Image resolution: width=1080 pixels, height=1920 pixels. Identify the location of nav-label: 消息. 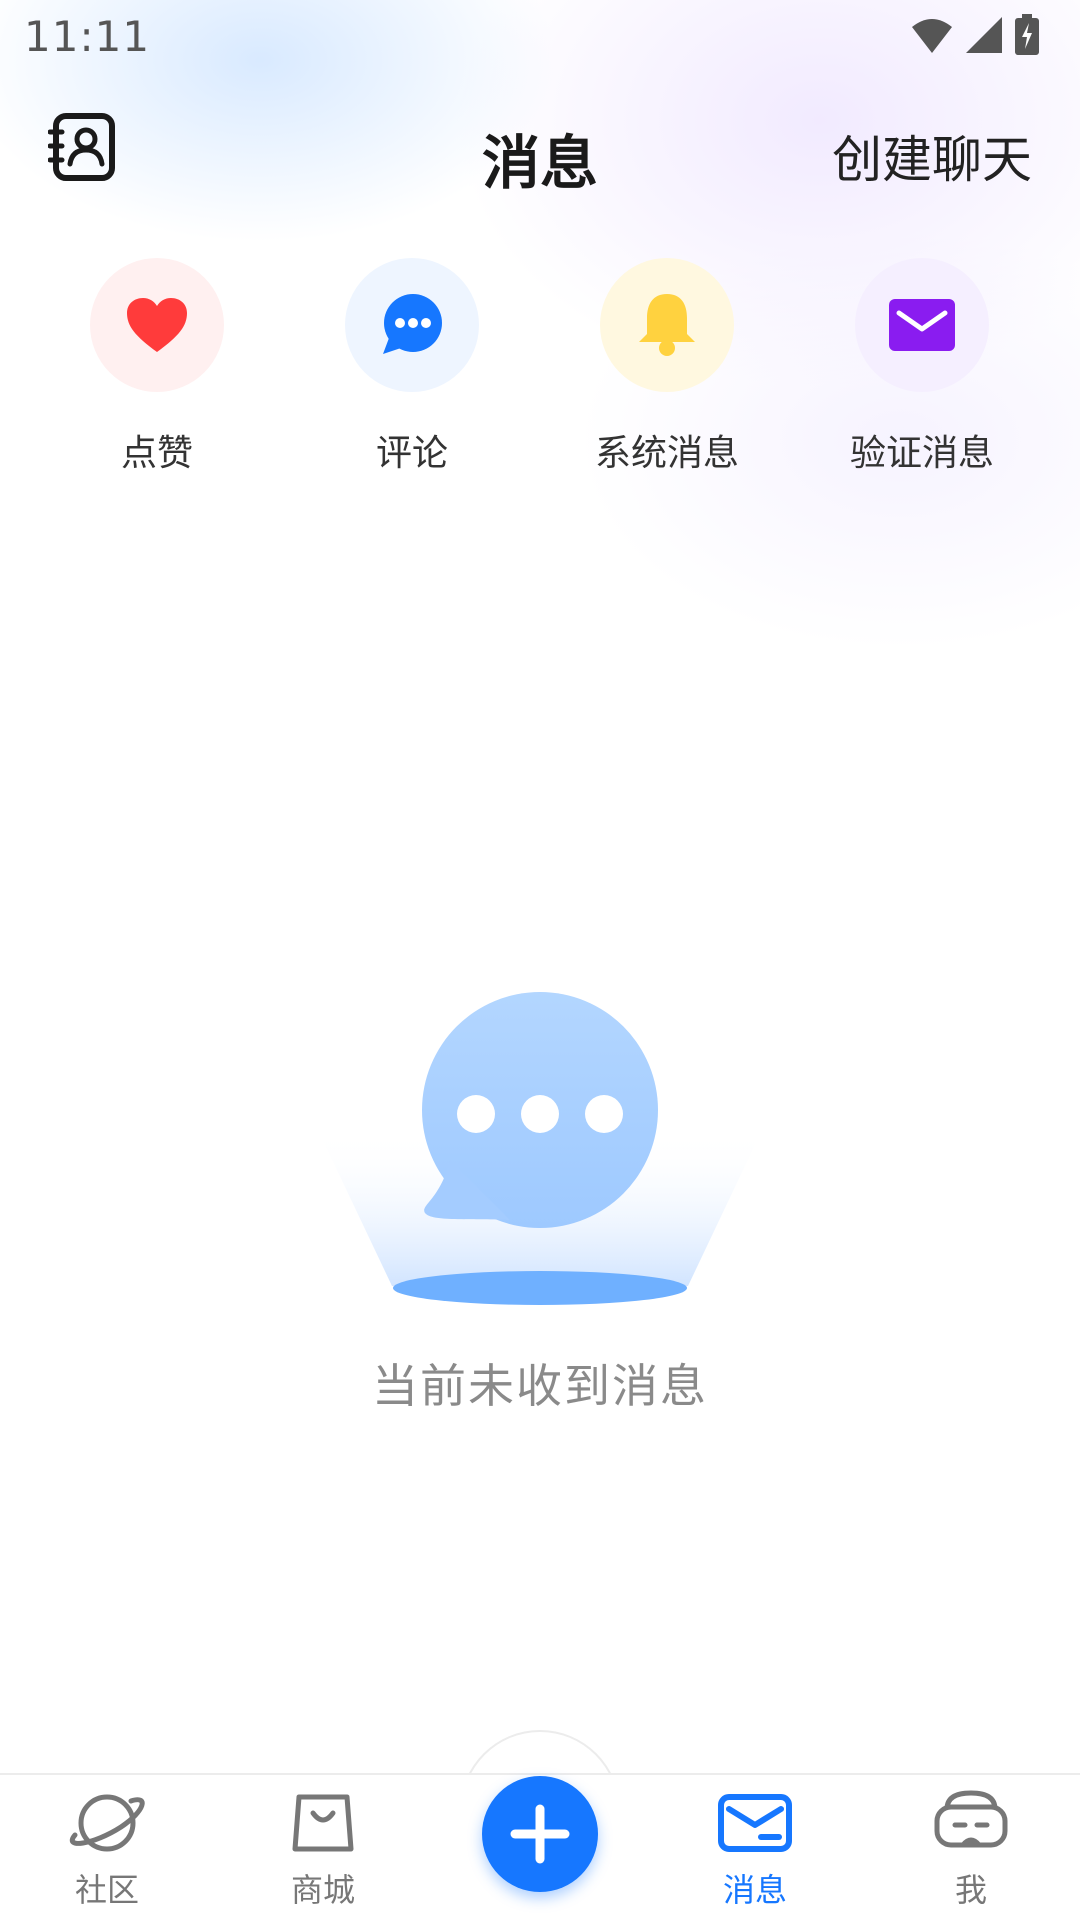
(754, 1890).